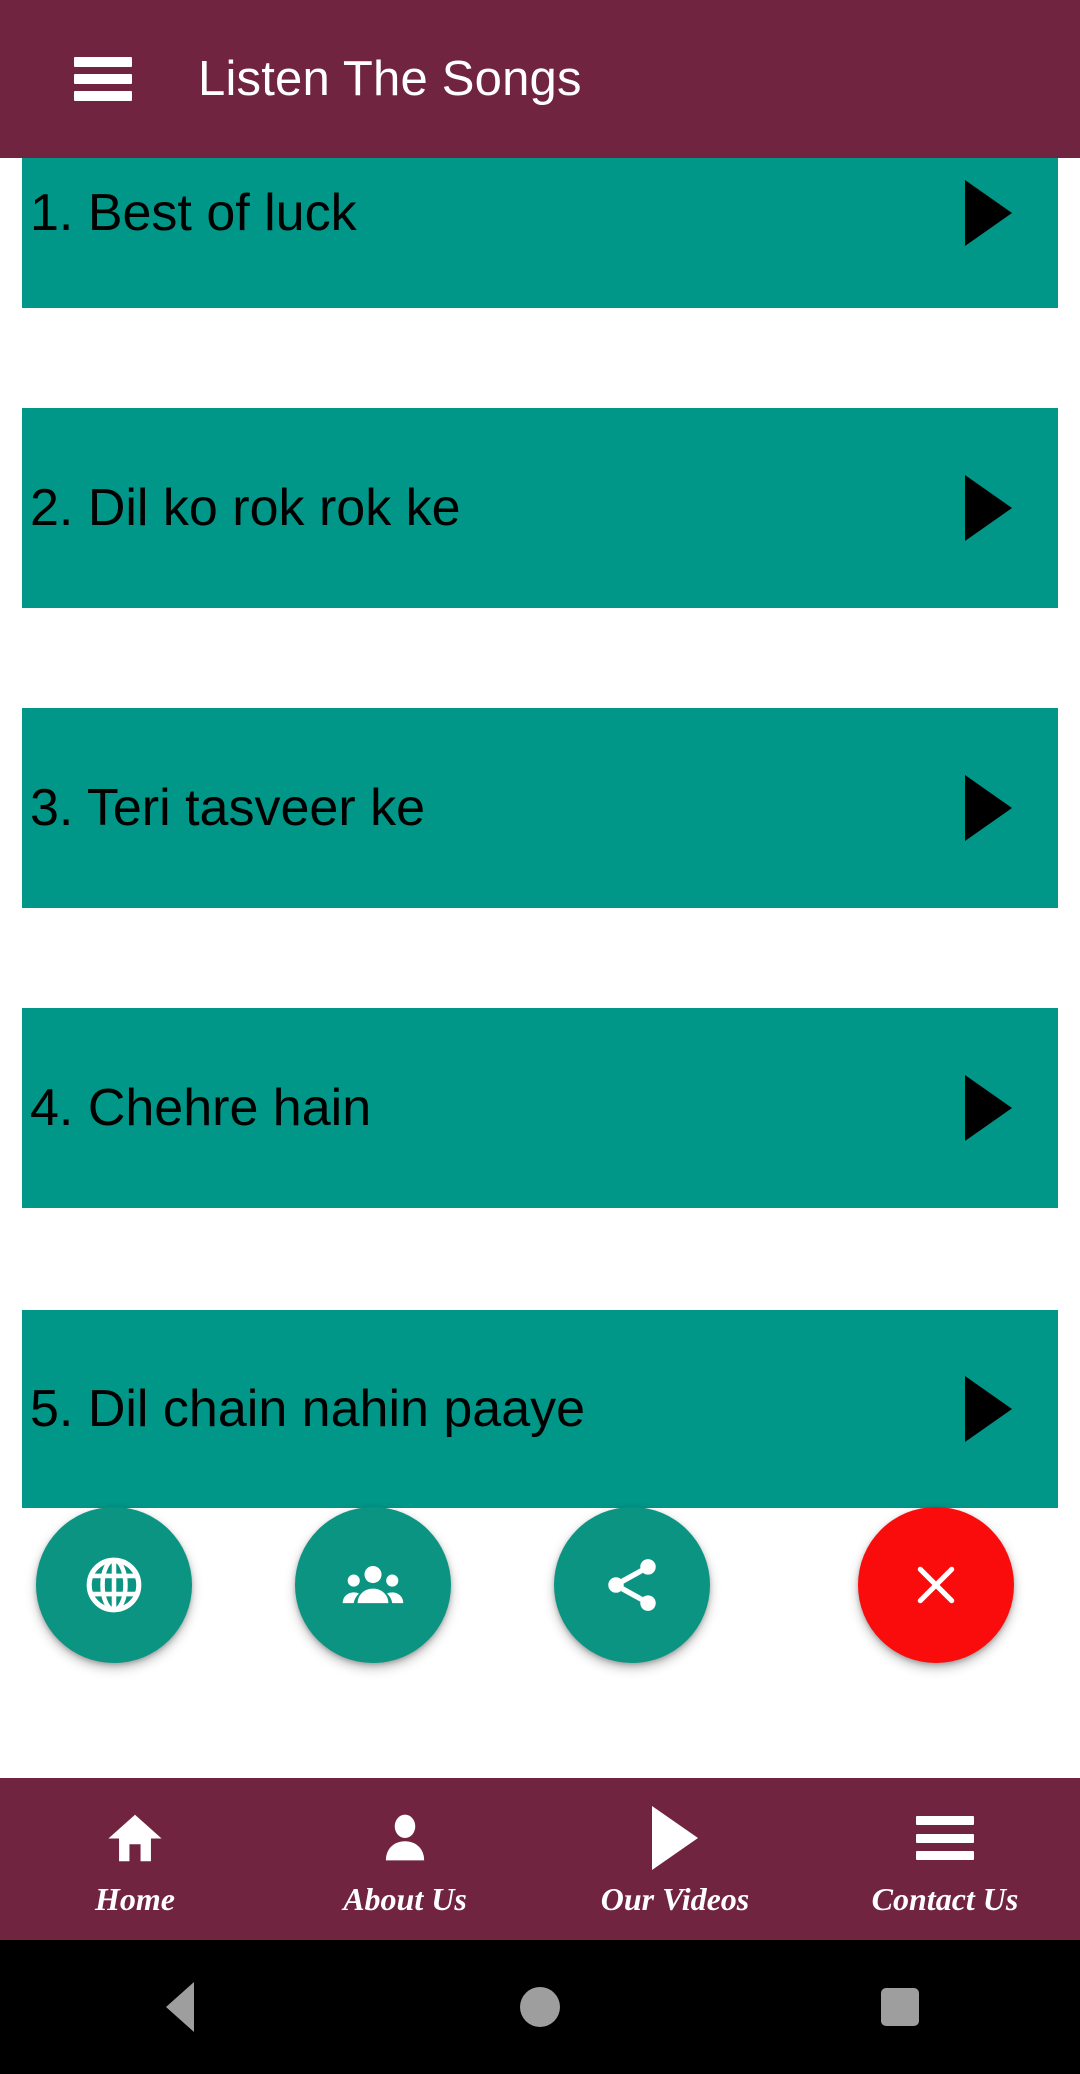 This screenshot has width=1080, height=2074. What do you see at coordinates (245, 507) in the screenshot?
I see `song-title: 2. Dil ko rok rok ke` at bounding box center [245, 507].